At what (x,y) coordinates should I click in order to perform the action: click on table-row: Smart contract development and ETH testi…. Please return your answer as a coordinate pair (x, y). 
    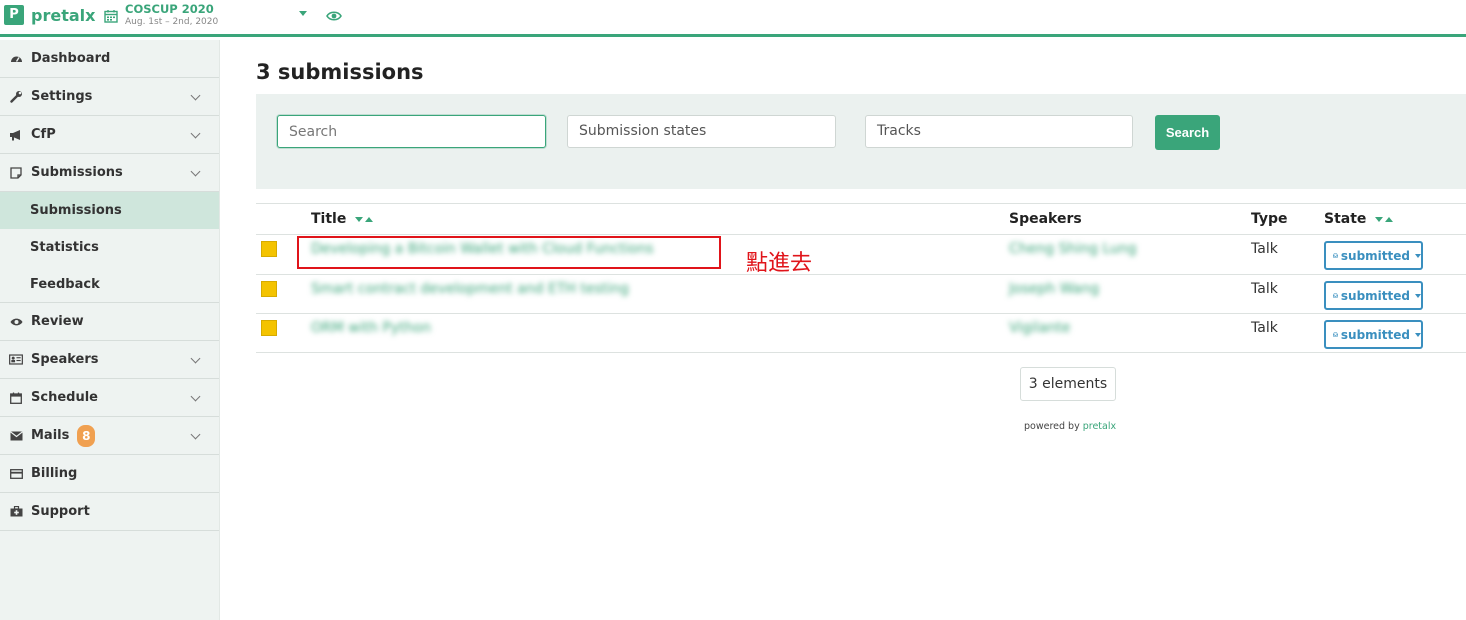
    Looking at the image, I should click on (861, 294).